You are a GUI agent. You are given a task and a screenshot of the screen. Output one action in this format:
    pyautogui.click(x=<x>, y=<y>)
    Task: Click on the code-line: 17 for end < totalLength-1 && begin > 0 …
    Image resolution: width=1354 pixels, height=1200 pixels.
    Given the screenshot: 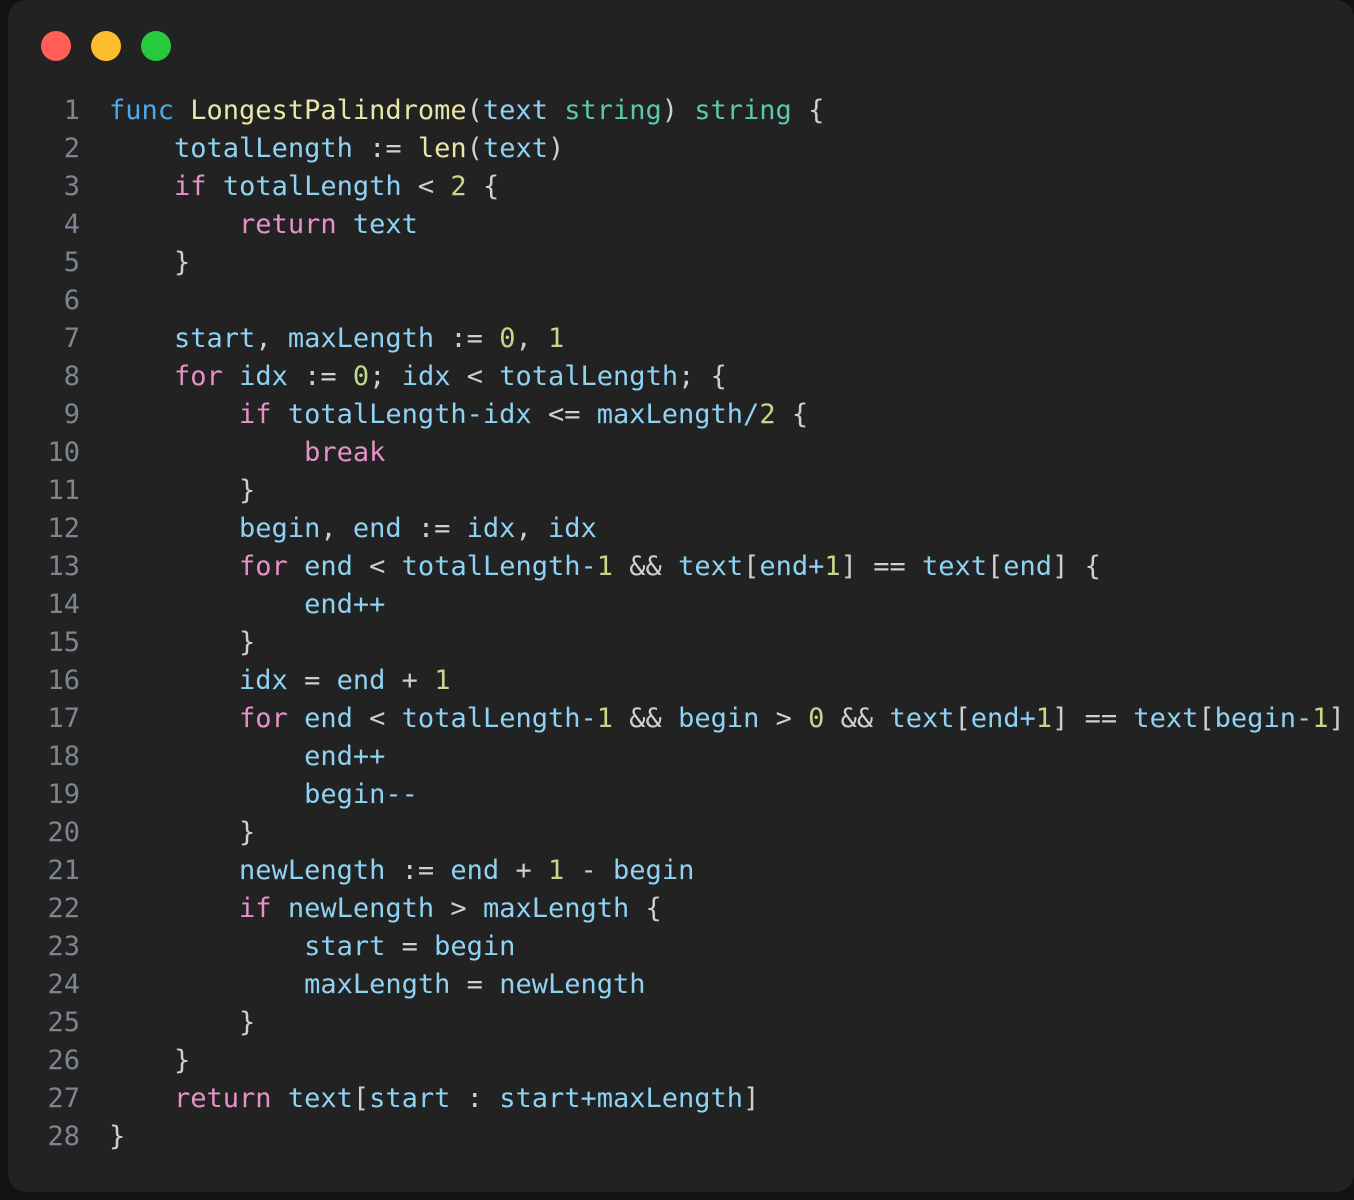 What is the action you would take?
    pyautogui.click(x=681, y=719)
    